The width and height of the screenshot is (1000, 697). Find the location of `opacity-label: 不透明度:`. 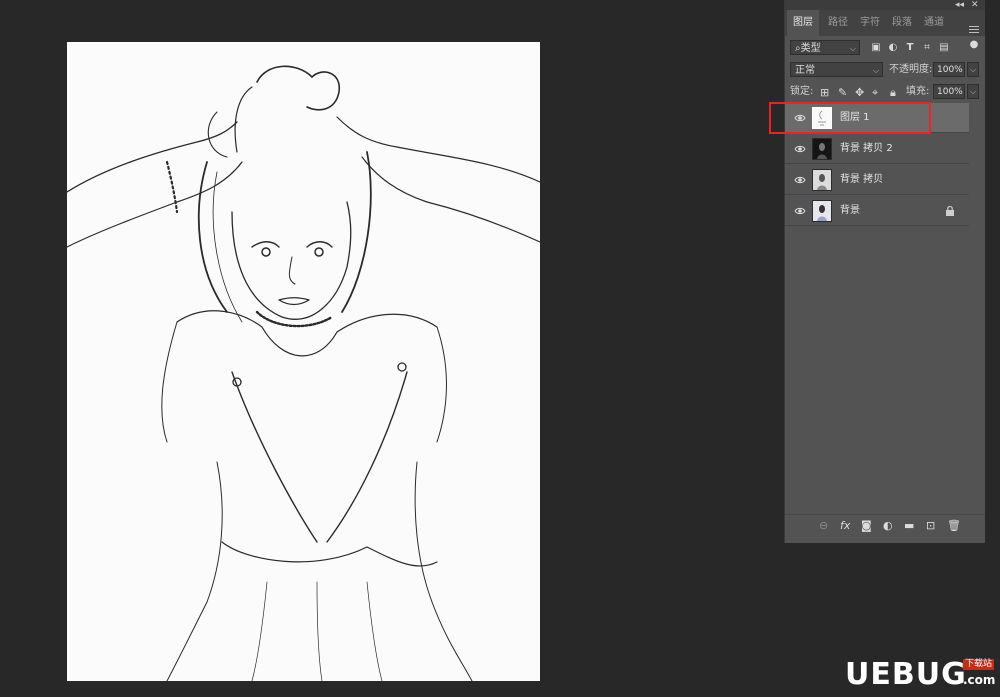

opacity-label: 不透明度: is located at coordinates (911, 69).